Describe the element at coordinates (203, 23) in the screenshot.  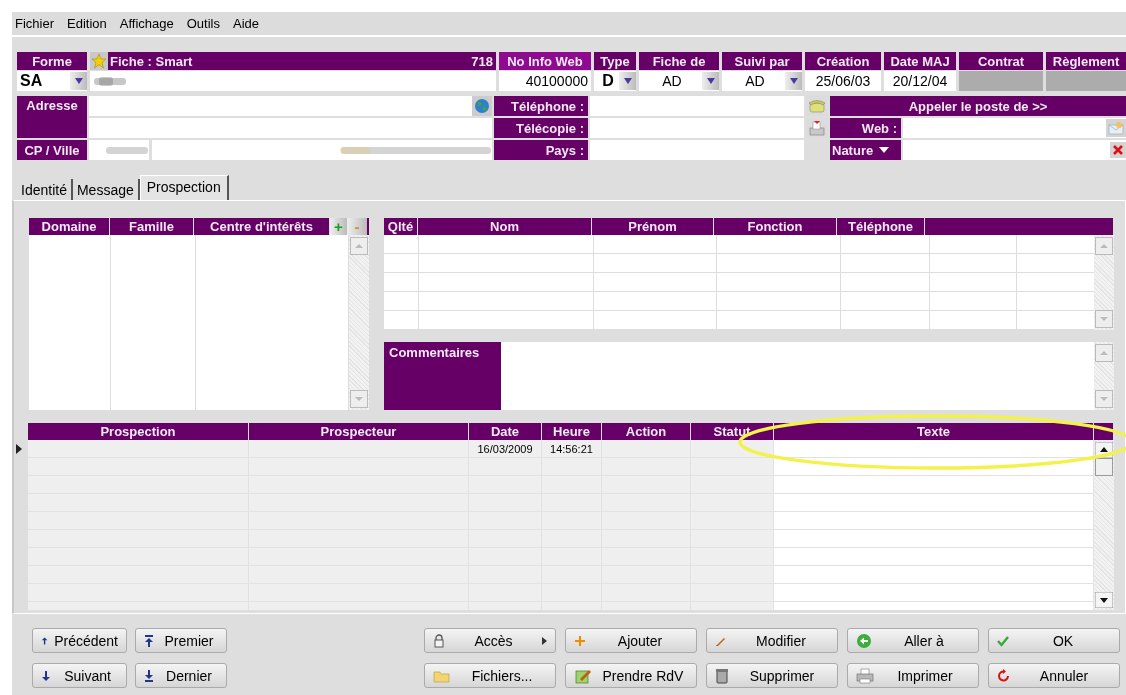
I see `menu-item: Outils` at that location.